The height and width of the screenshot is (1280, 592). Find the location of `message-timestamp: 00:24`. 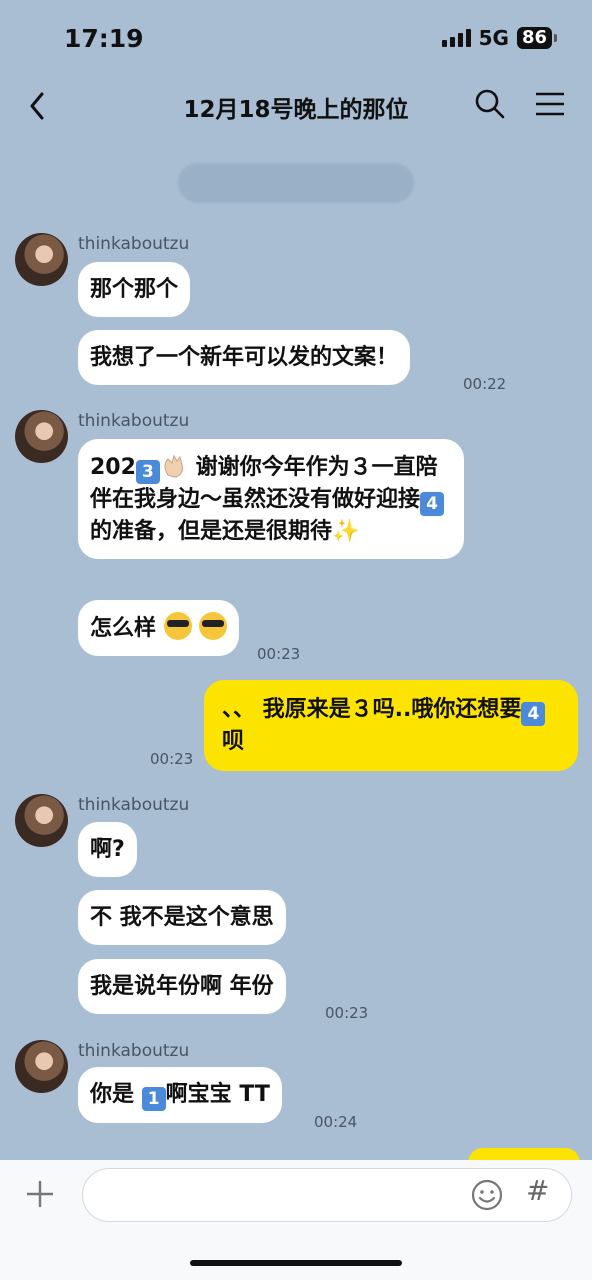

message-timestamp: 00:24 is located at coordinates (336, 1122).